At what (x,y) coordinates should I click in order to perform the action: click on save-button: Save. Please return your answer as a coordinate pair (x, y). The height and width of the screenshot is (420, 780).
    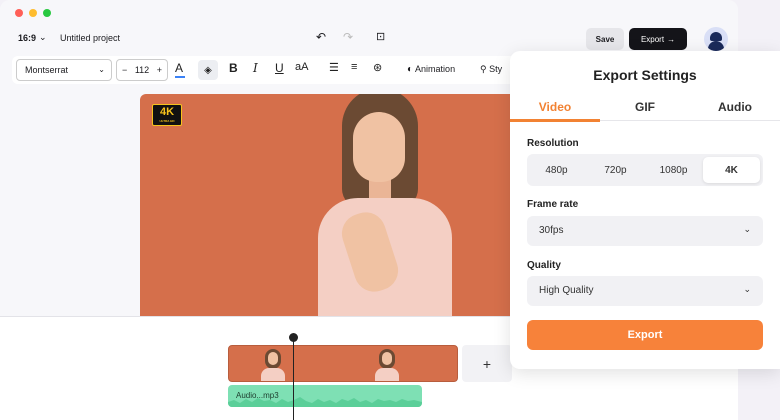
    Looking at the image, I should click on (605, 39).